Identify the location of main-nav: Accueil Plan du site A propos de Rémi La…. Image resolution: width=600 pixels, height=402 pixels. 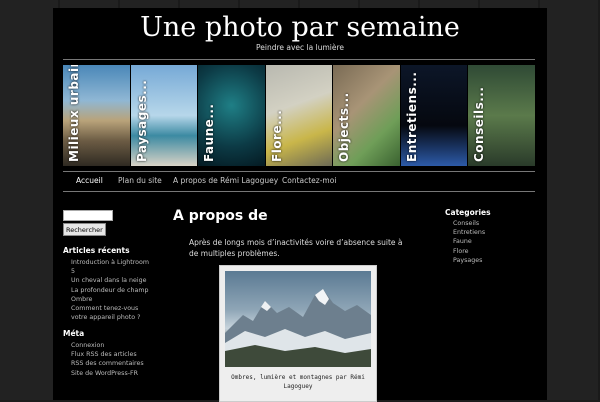
(299, 183).